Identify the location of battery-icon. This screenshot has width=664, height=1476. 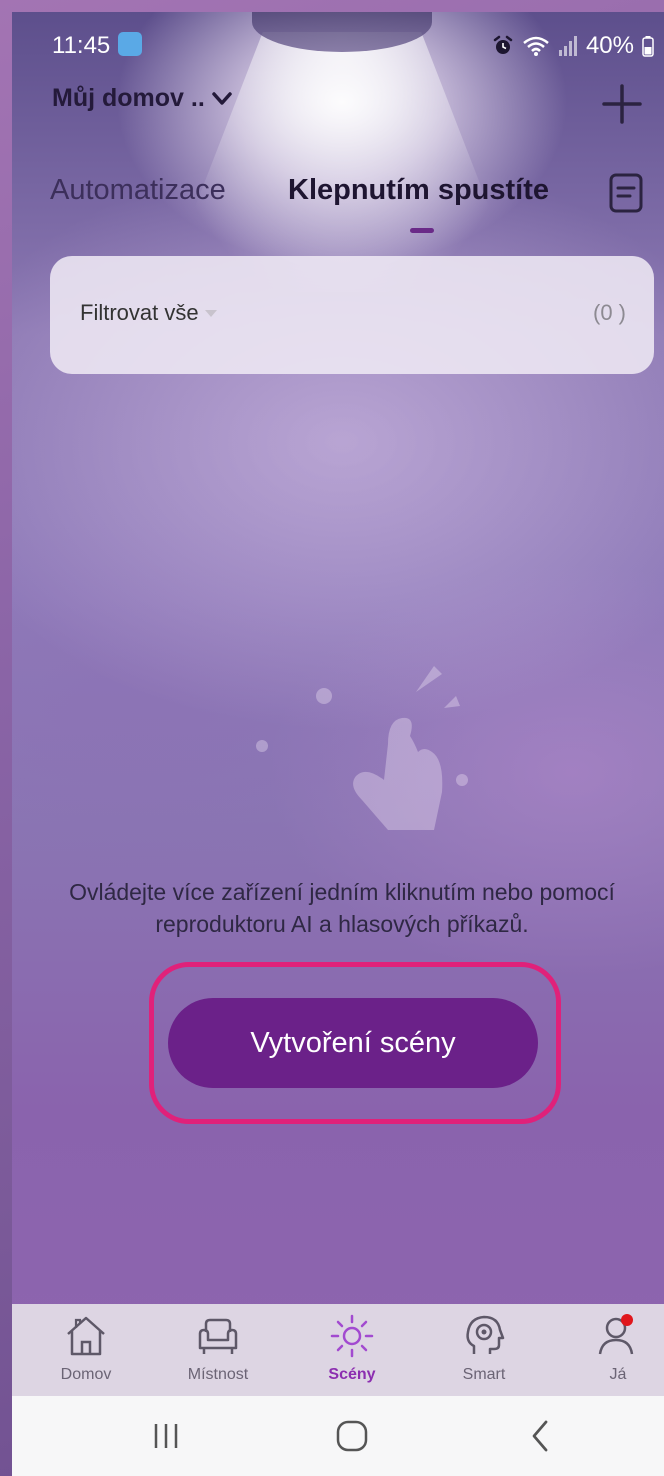
(648, 46).